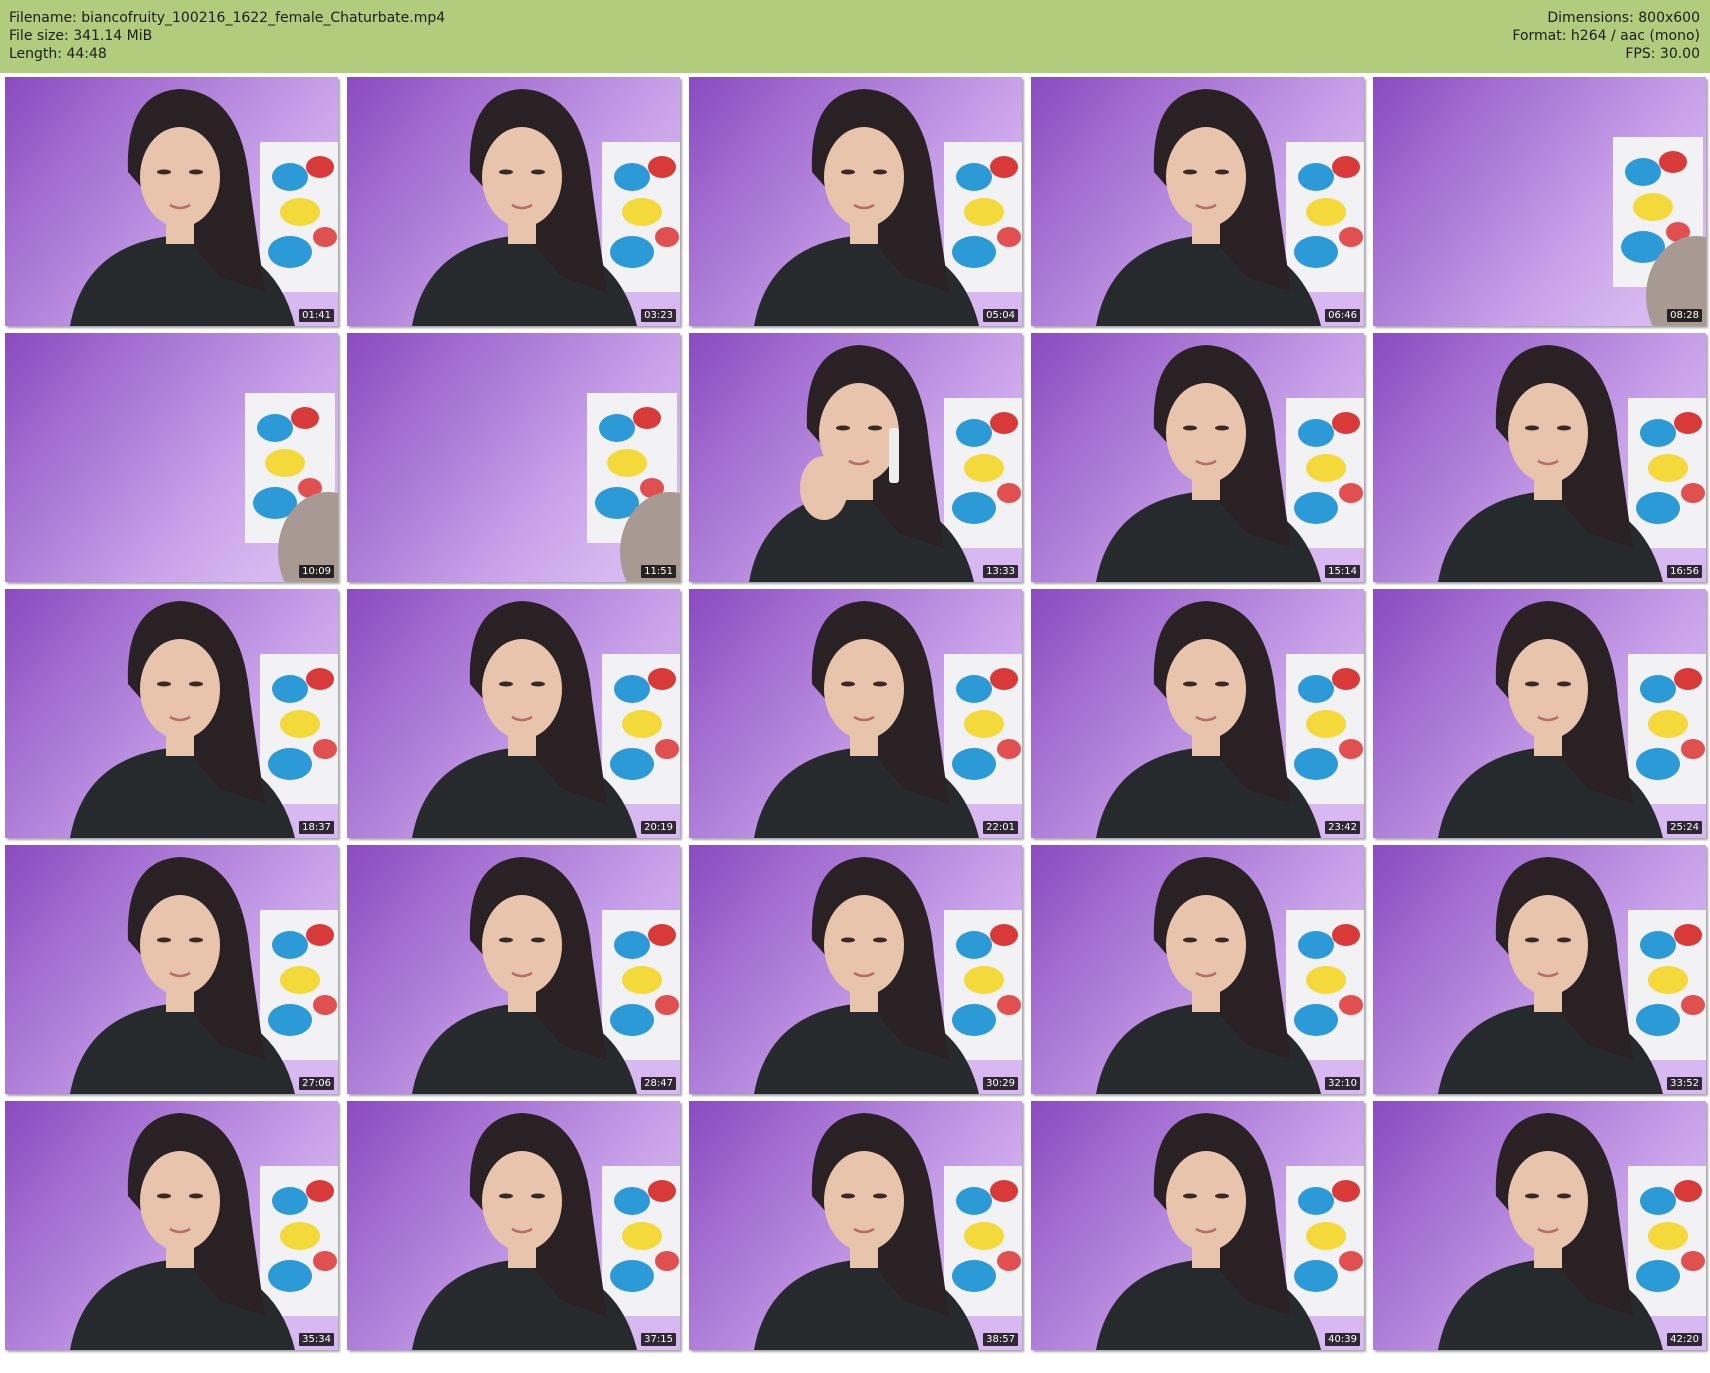  Describe the element at coordinates (1684, 315) in the screenshot. I see `timestamp-label: 08:28` at that location.